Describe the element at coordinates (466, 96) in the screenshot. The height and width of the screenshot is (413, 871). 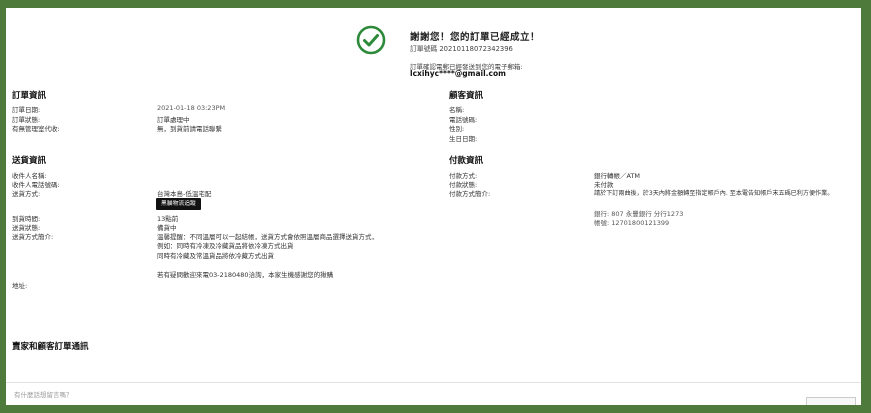
I see `customer-info-title: 顧客資訊` at that location.